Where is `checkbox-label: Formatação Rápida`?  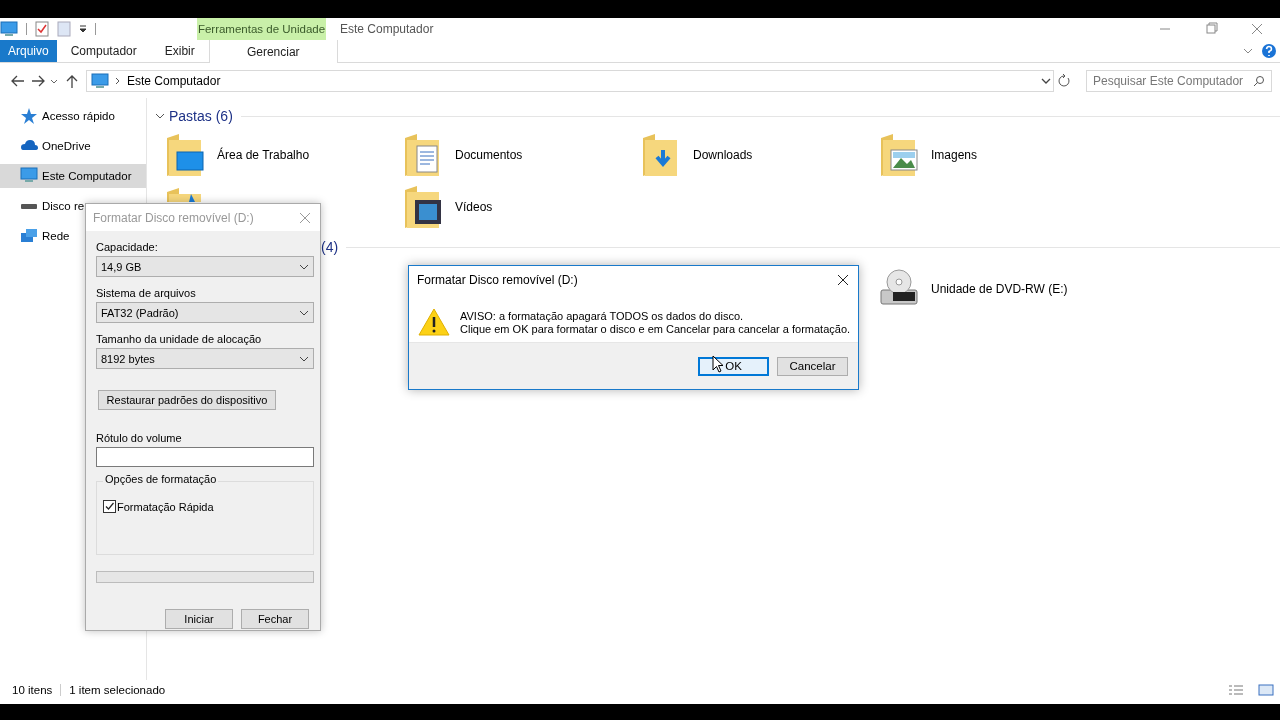 checkbox-label: Formatação Rápida is located at coordinates (165, 506).